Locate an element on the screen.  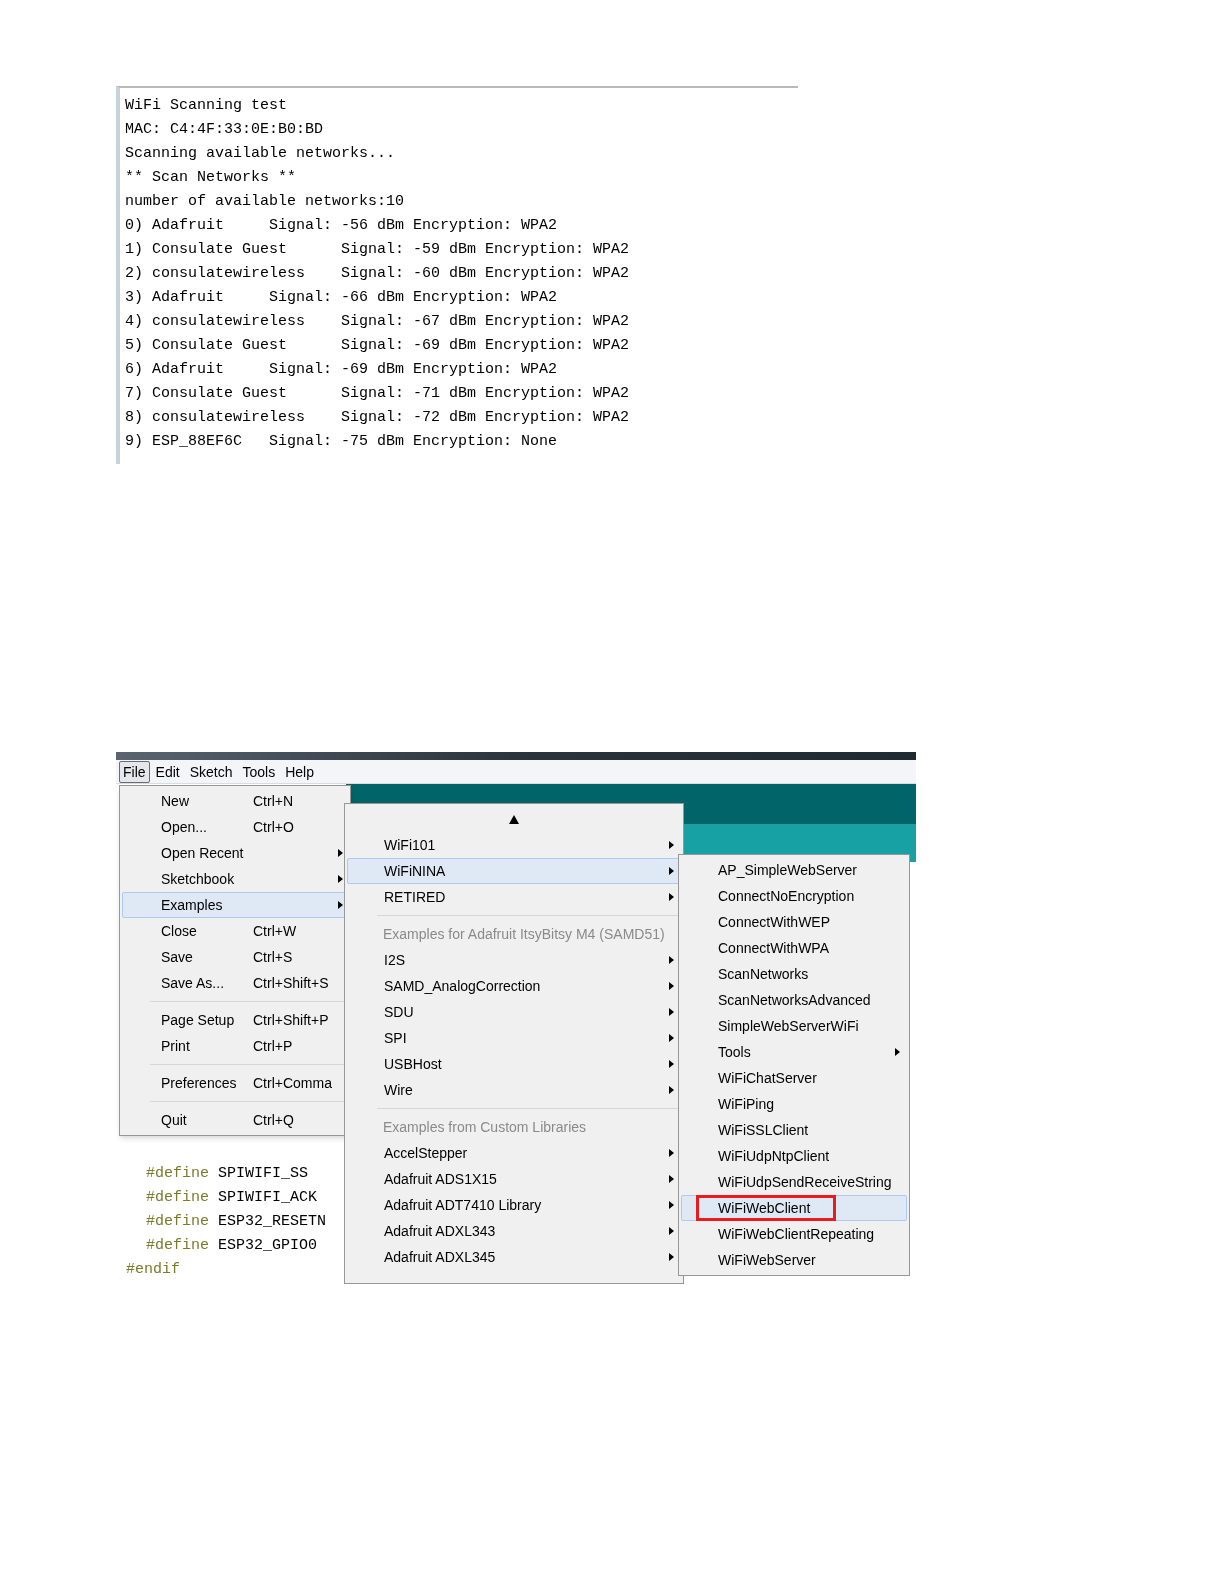
menu-item: WiFi101 is located at coordinates (514, 845).